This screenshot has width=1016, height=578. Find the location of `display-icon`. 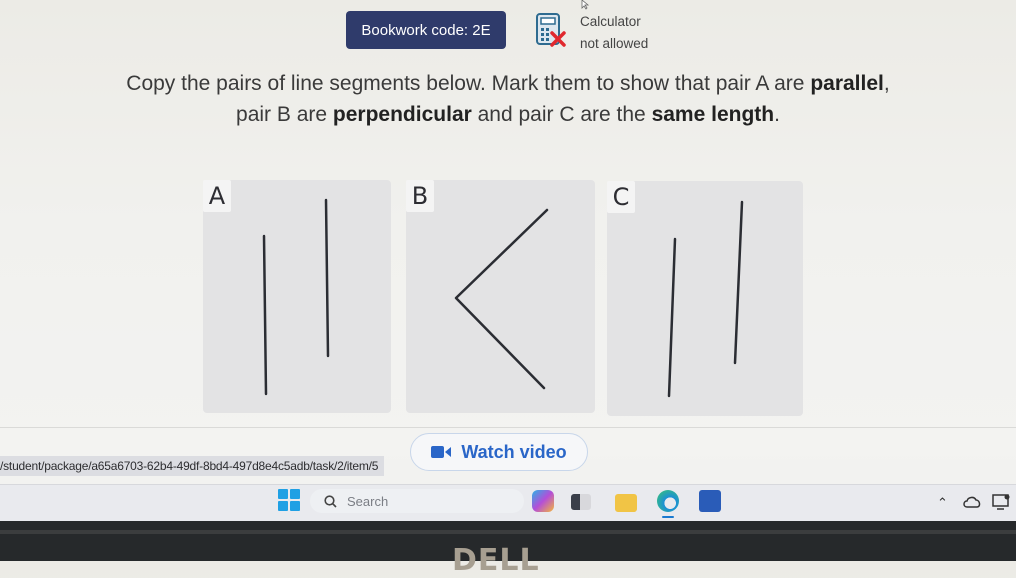

display-icon is located at coordinates (1001, 502).